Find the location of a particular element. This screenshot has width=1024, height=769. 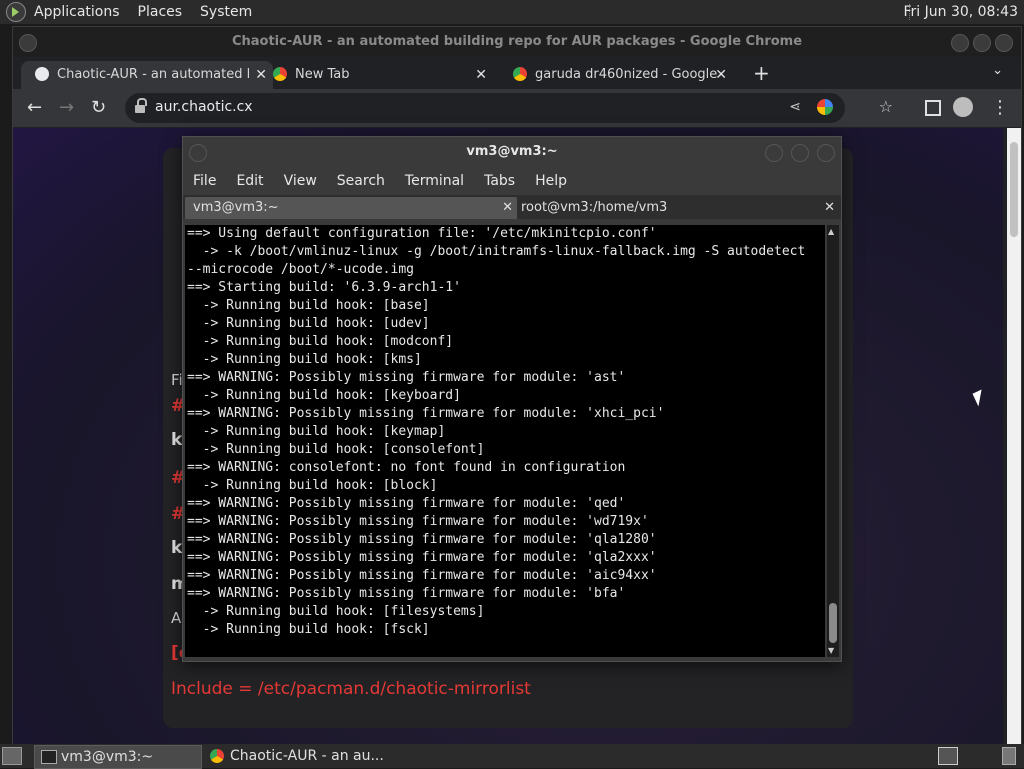

address-bar: aur.chaotic.cx ⋖ ☆ is located at coordinates (509, 108).